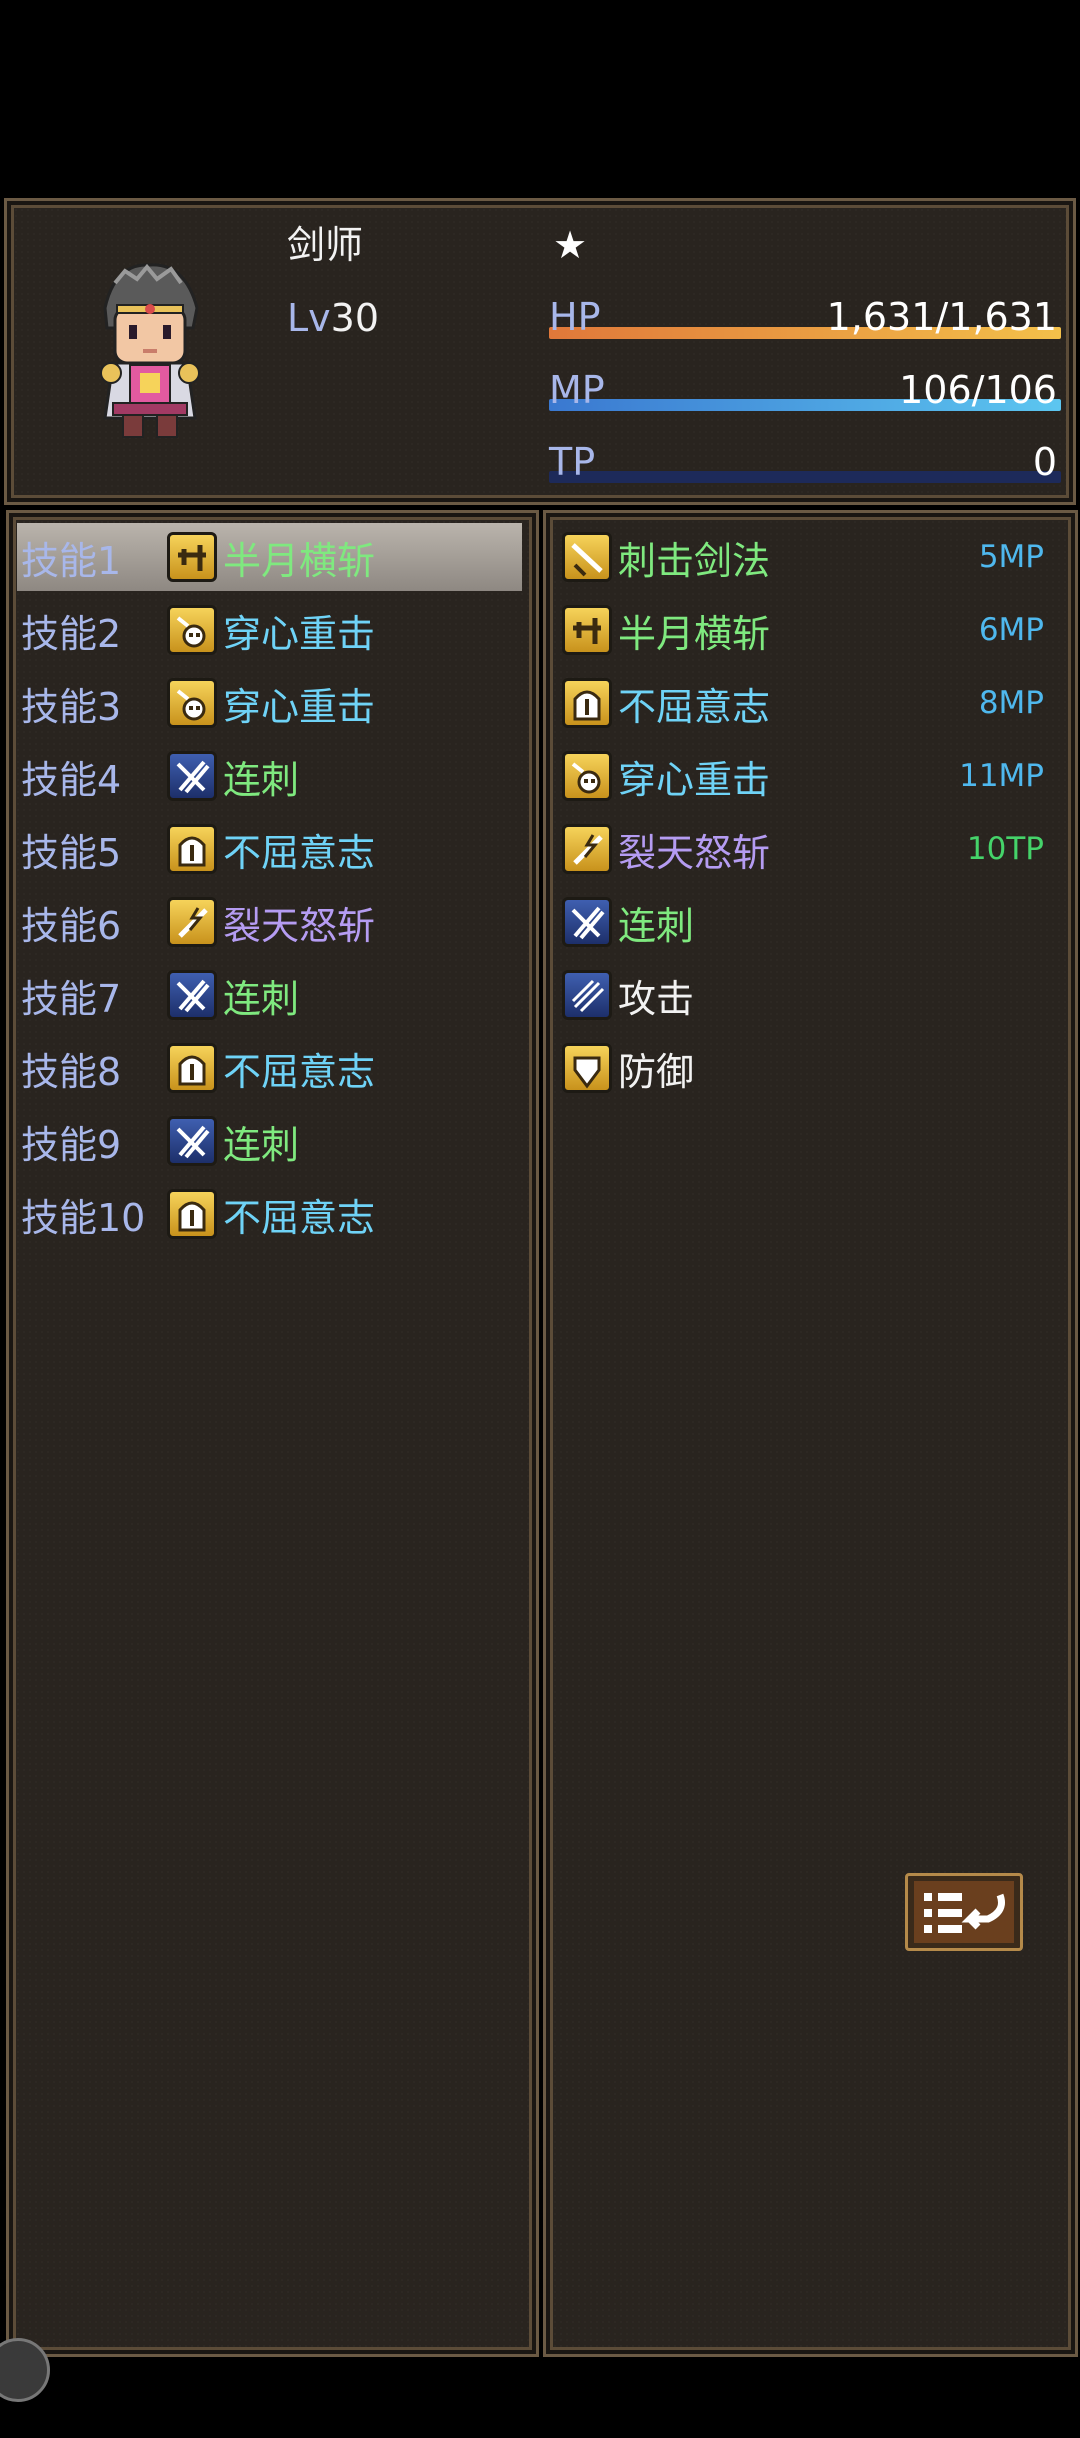  Describe the element at coordinates (540, 351) in the screenshot. I see `actor-status-panel: 剑师 ★ Lv30 HP 1,631/1,631 MP 106/106 TP 0` at that location.